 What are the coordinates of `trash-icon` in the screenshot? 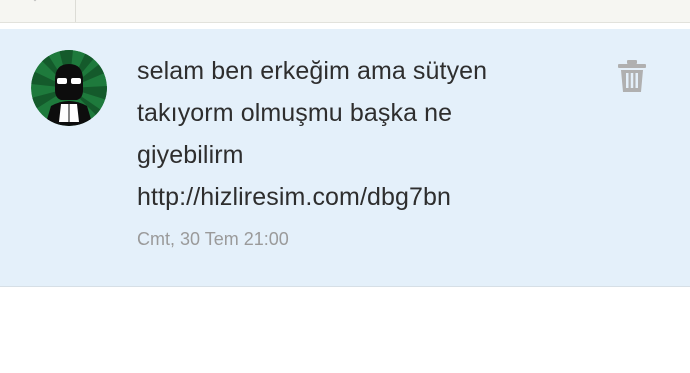 It's located at (632, 76).